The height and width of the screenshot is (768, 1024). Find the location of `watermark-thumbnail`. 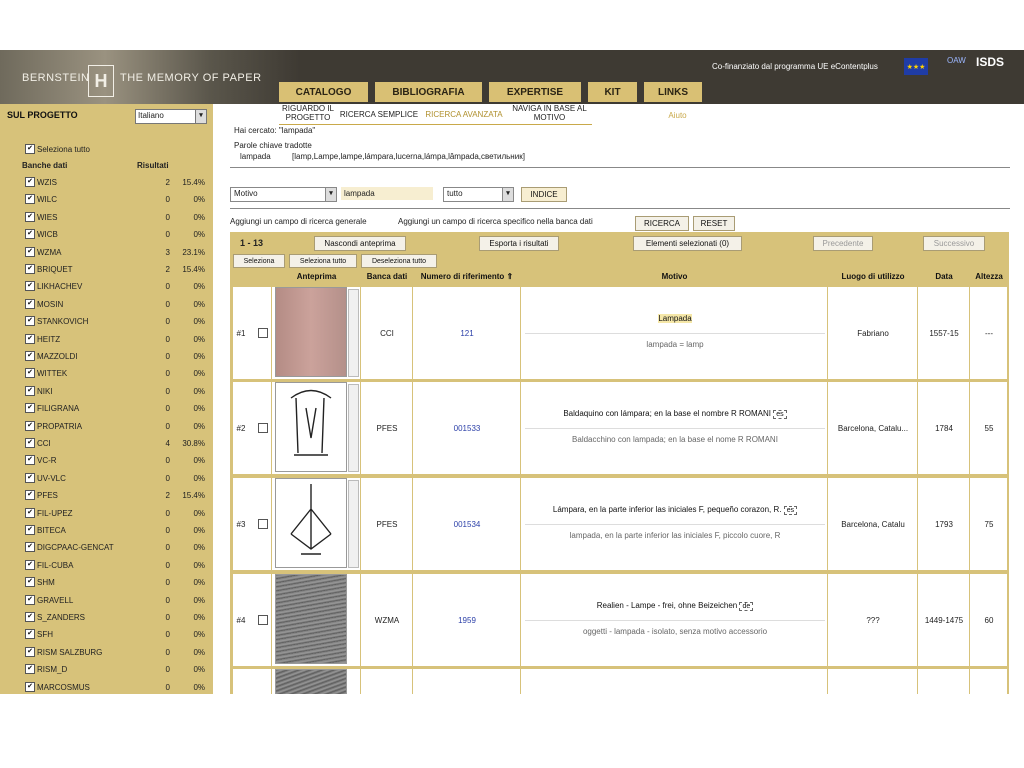

watermark-thumbnail is located at coordinates (311, 682).